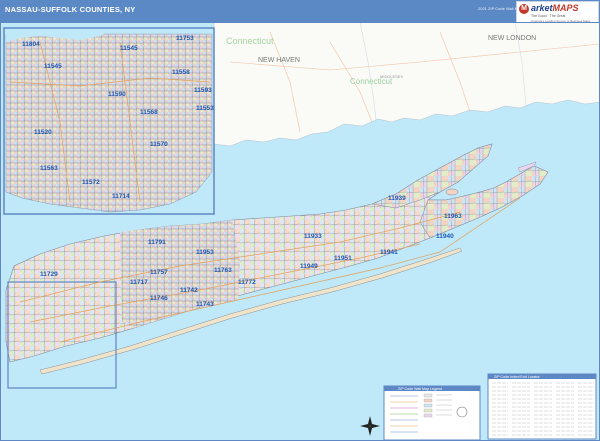 This screenshot has height=441, width=600. Describe the element at coordinates (309, 266) in the screenshot. I see `zip-label-7: 11949` at that location.